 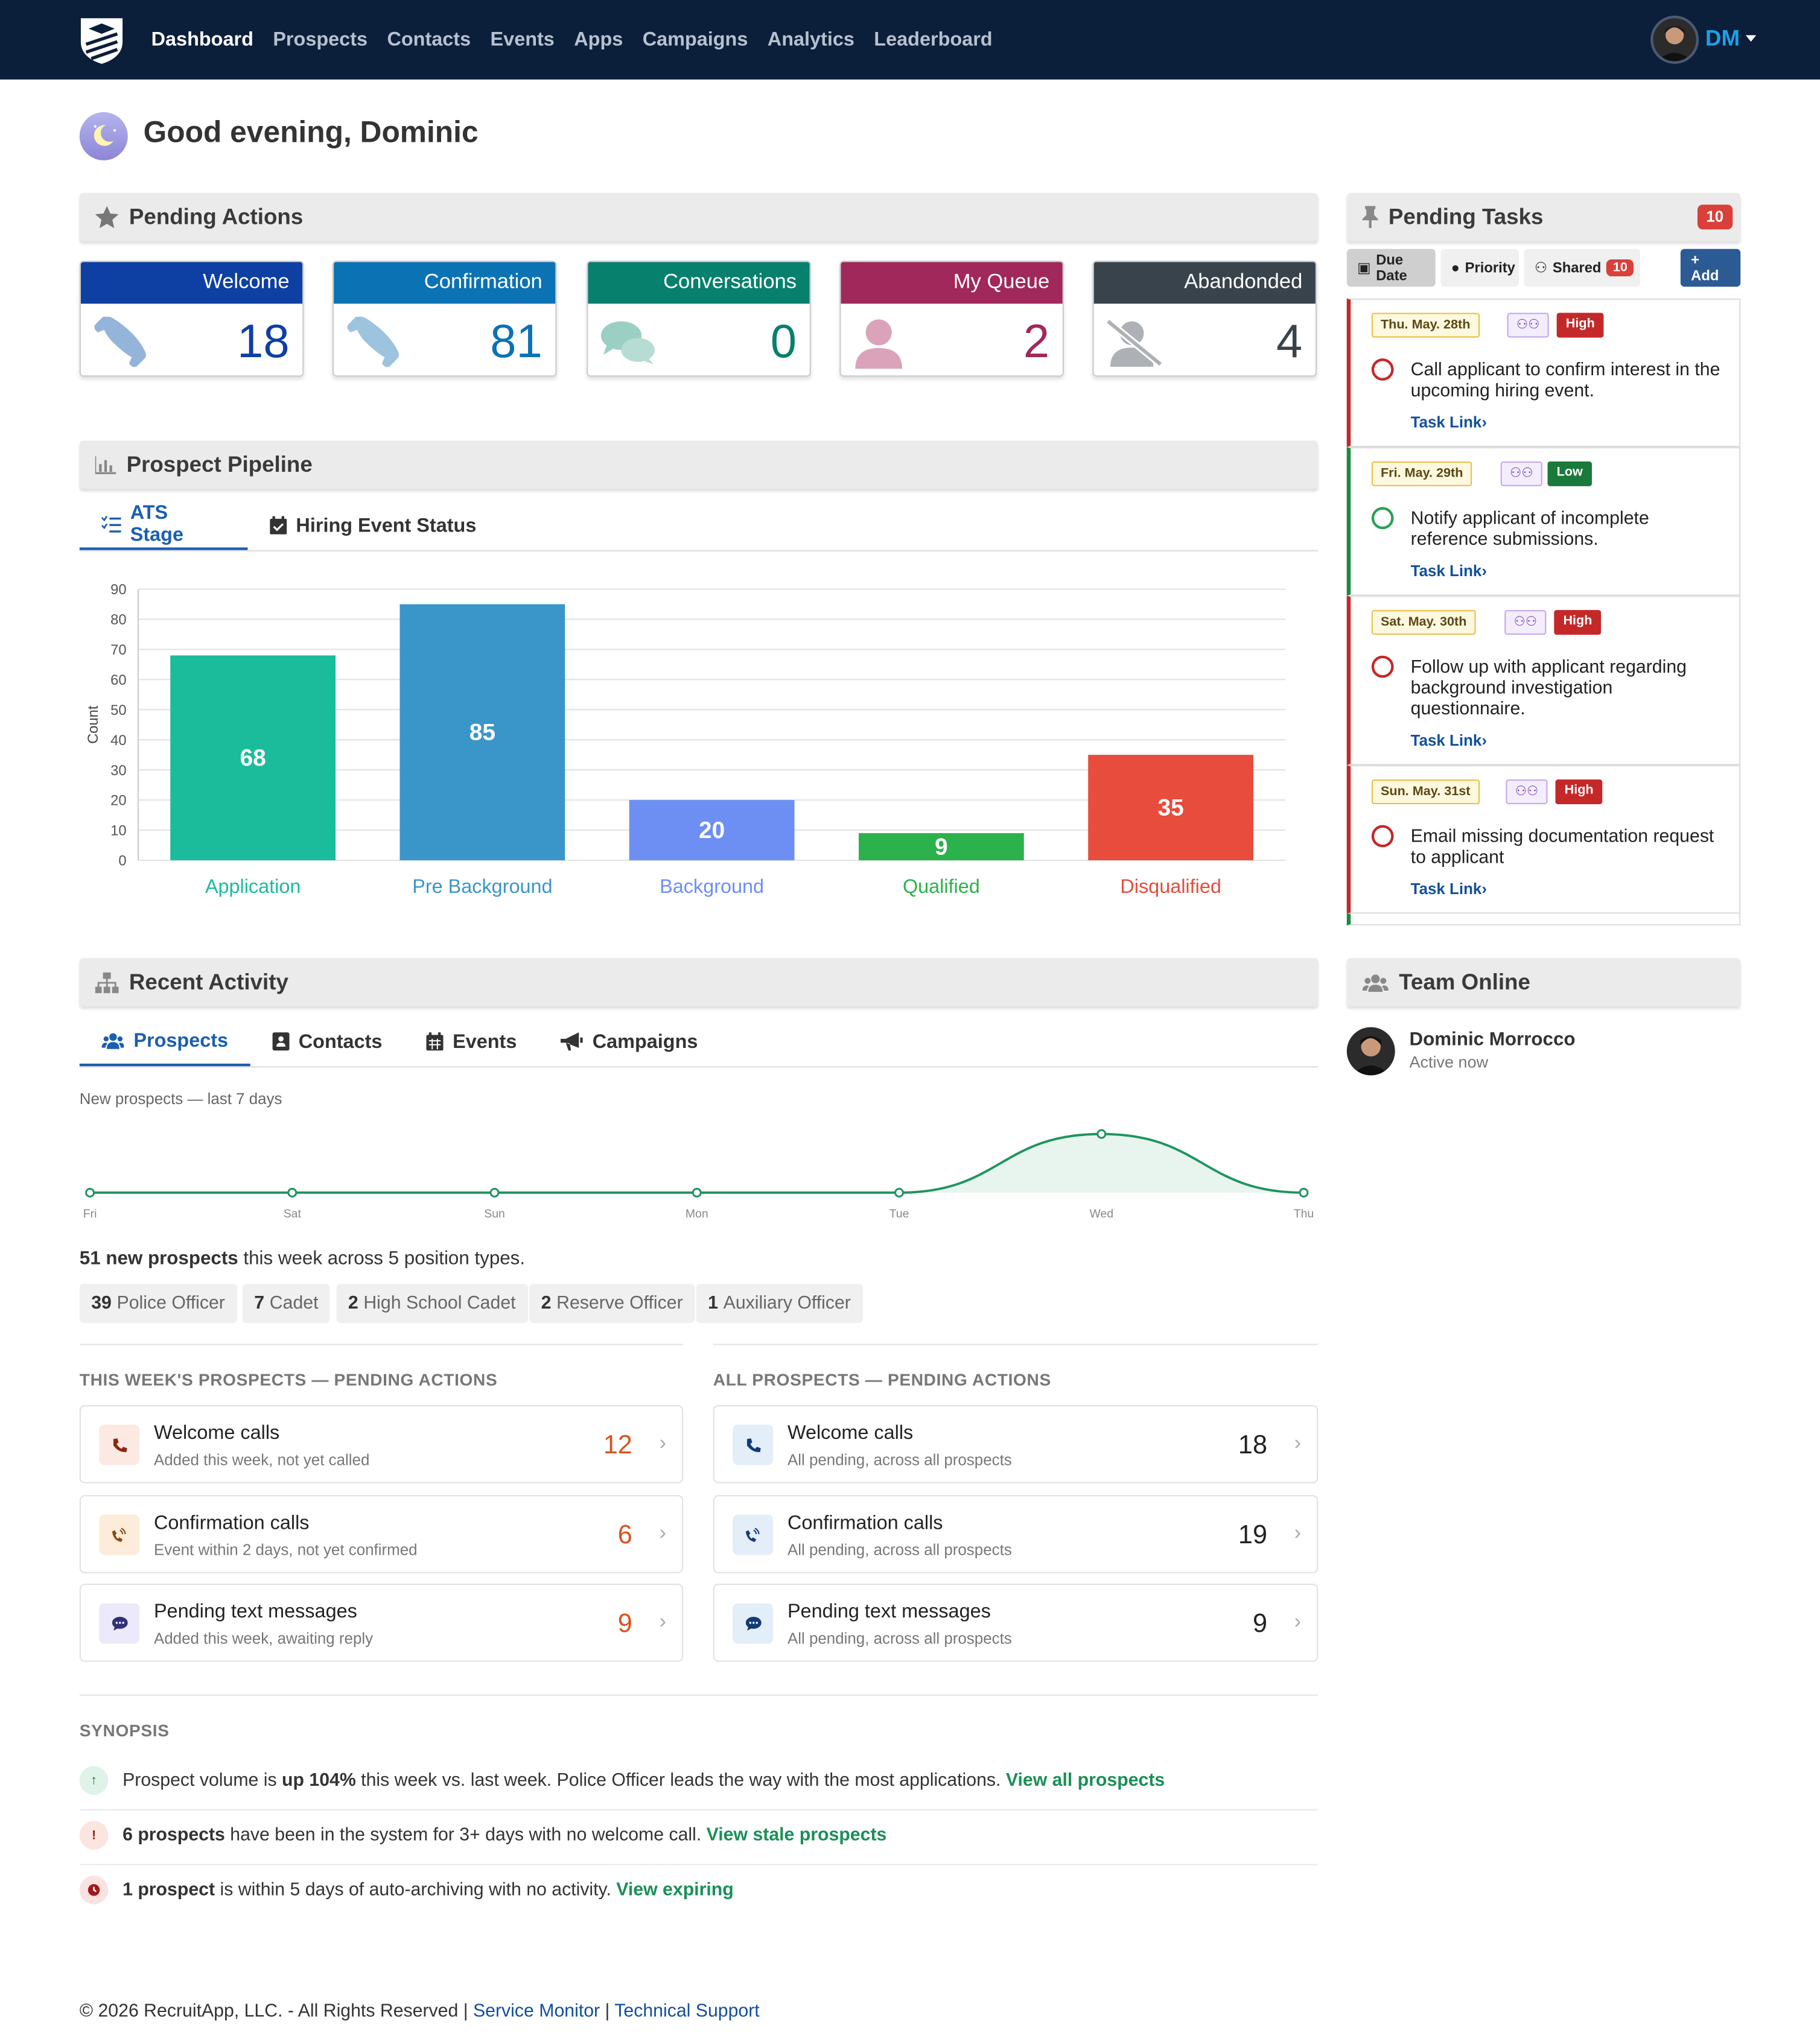 I want to click on y-tick-label: 70, so click(x=118, y=650).